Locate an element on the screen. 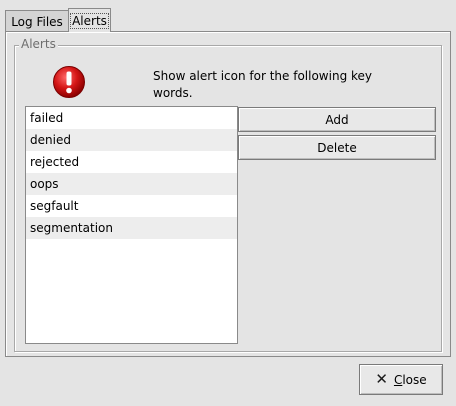 The image size is (456, 406). delete-button: Delete is located at coordinates (337, 147).